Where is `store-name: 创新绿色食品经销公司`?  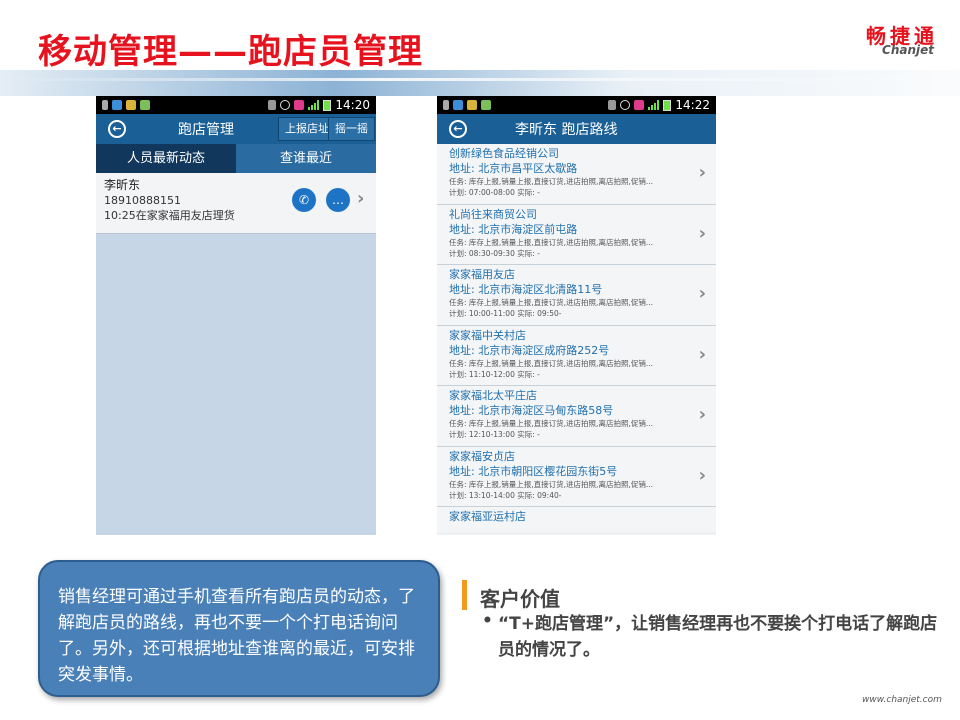 store-name: 创新绿色食品经销公司 is located at coordinates (504, 153).